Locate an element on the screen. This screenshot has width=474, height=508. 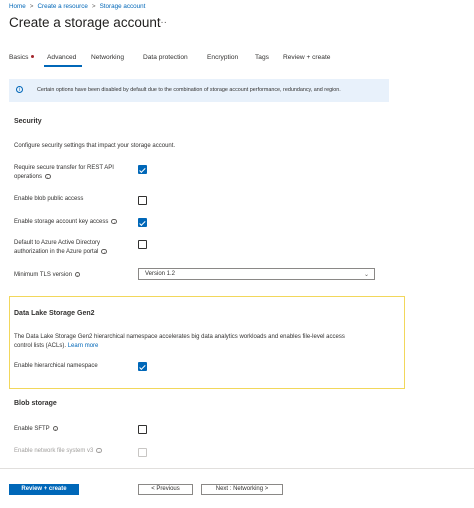
footer-divider is located at coordinates (237, 468).